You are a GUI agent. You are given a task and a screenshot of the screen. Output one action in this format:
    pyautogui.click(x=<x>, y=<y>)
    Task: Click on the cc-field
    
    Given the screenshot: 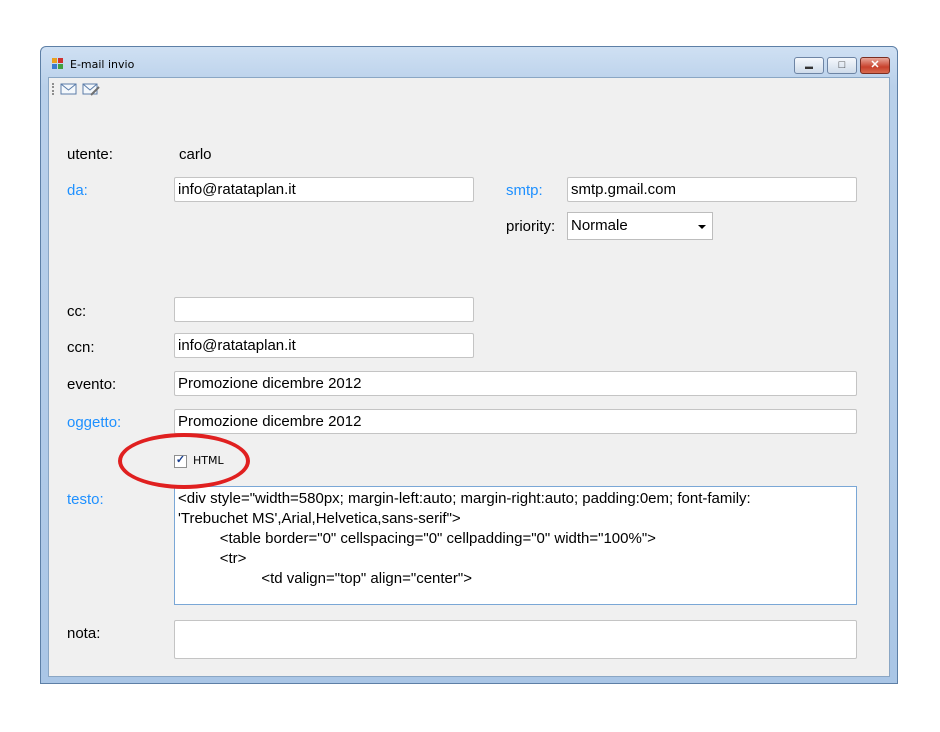 What is the action you would take?
    pyautogui.click(x=324, y=309)
    